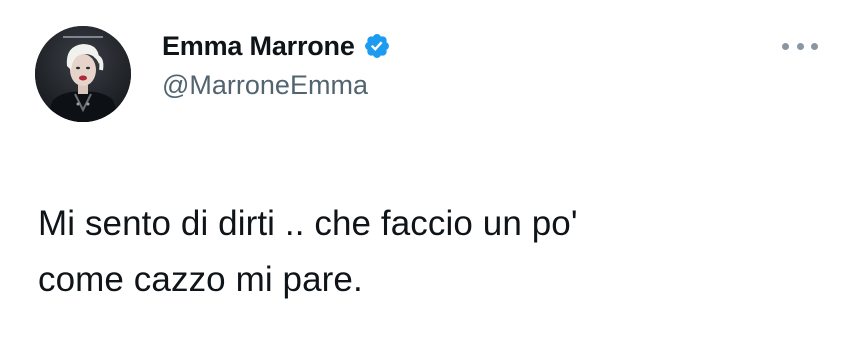  I want to click on author-display-name: Emma Marrone, so click(258, 46).